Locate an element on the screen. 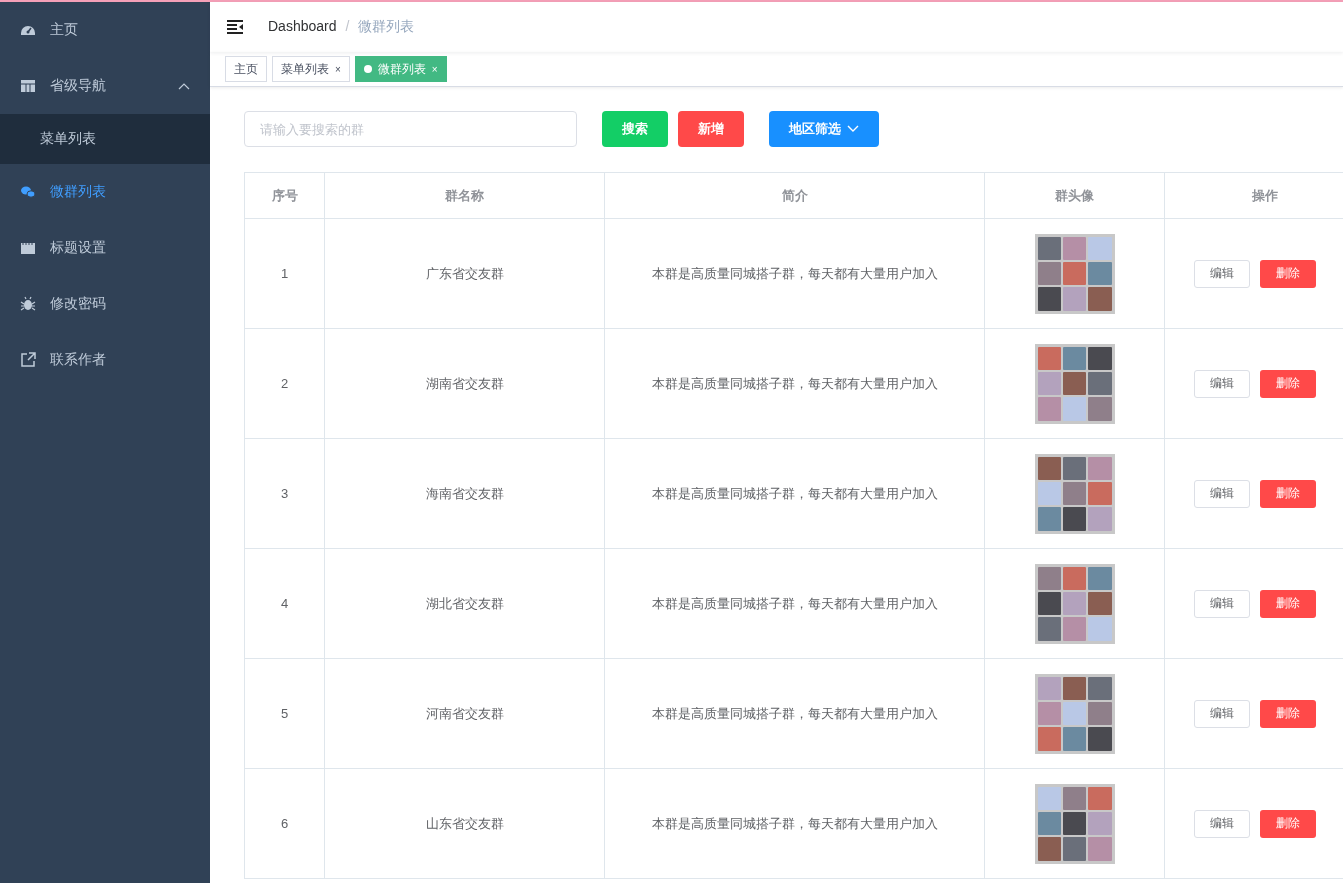 The width and height of the screenshot is (1343, 883). table-cell: 山东省交友群 is located at coordinates (464, 823).